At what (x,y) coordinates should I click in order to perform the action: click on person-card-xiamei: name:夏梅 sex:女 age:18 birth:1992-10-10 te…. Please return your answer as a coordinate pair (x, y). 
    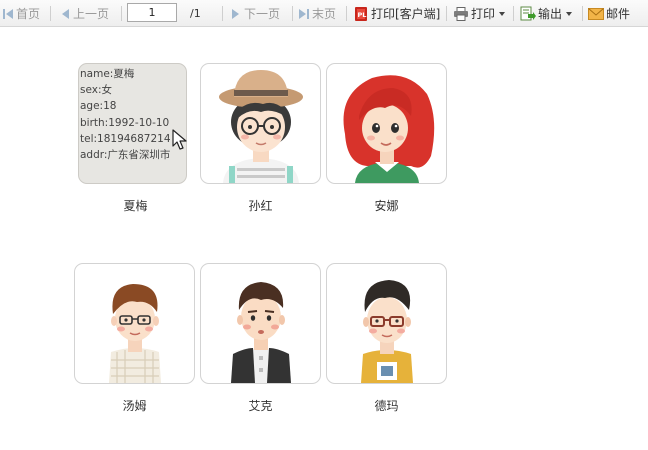
    Looking at the image, I should click on (132, 123).